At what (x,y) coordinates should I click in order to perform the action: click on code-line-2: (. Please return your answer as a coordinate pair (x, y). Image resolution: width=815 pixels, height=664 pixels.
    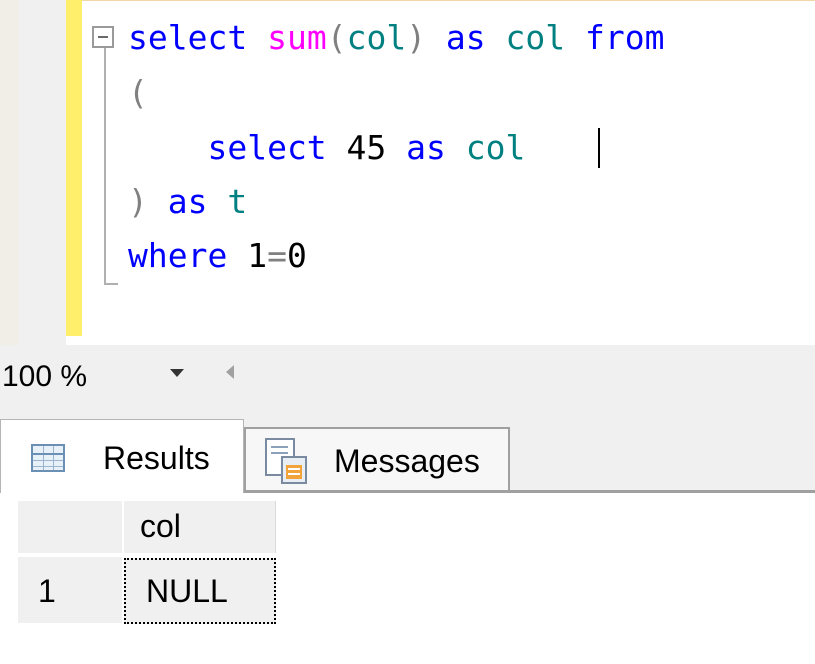
    Looking at the image, I should click on (138, 93).